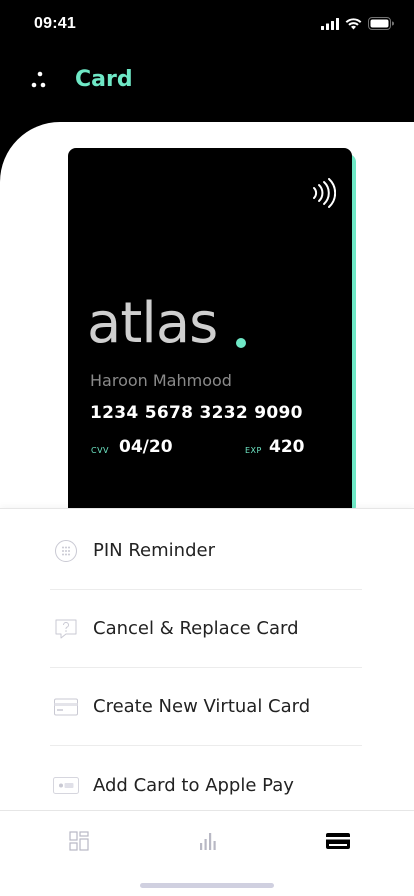 The image size is (414, 896). What do you see at coordinates (104, 79) in the screenshot?
I see `page-title: Card` at bounding box center [104, 79].